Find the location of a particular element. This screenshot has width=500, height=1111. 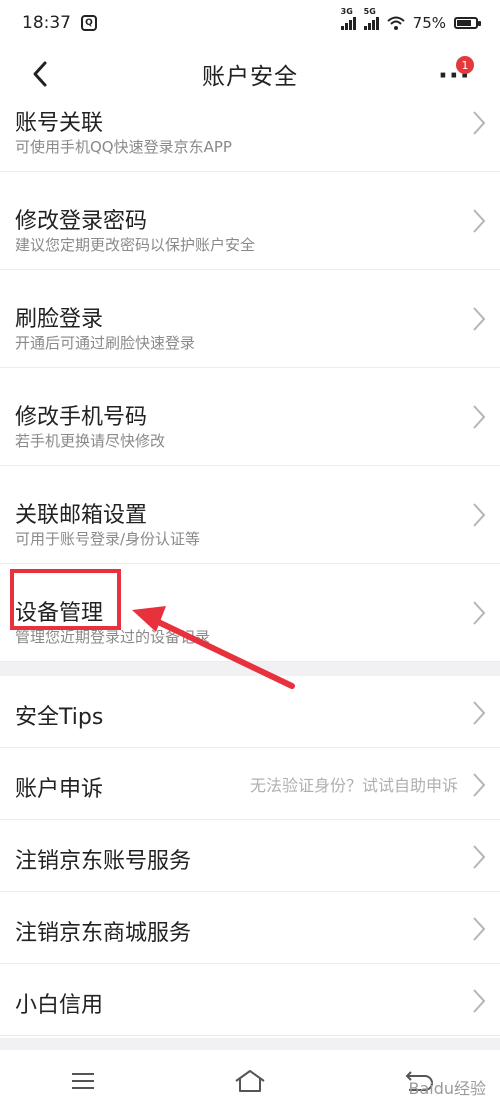

more-button: ··· 1 is located at coordinates (454, 74).